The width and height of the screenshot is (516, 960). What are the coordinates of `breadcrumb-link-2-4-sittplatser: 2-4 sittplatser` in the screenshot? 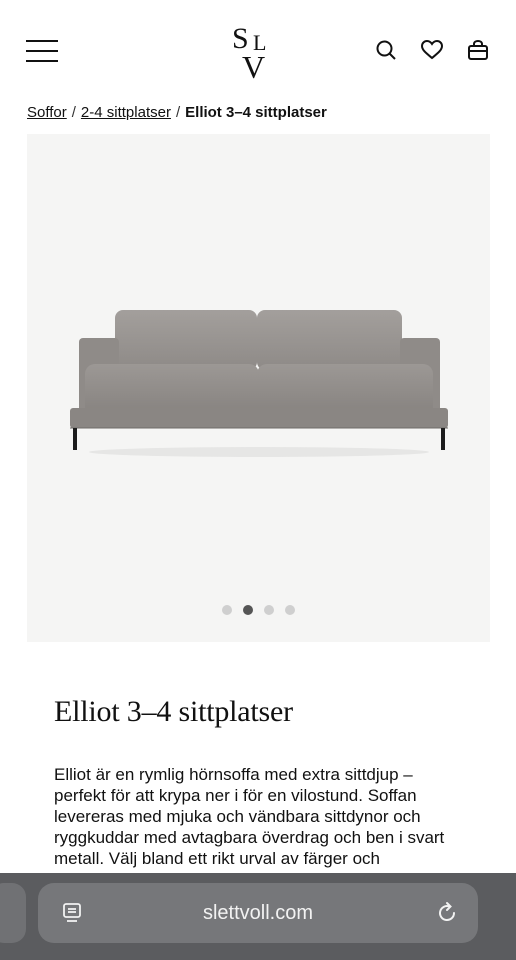 It's located at (126, 112).